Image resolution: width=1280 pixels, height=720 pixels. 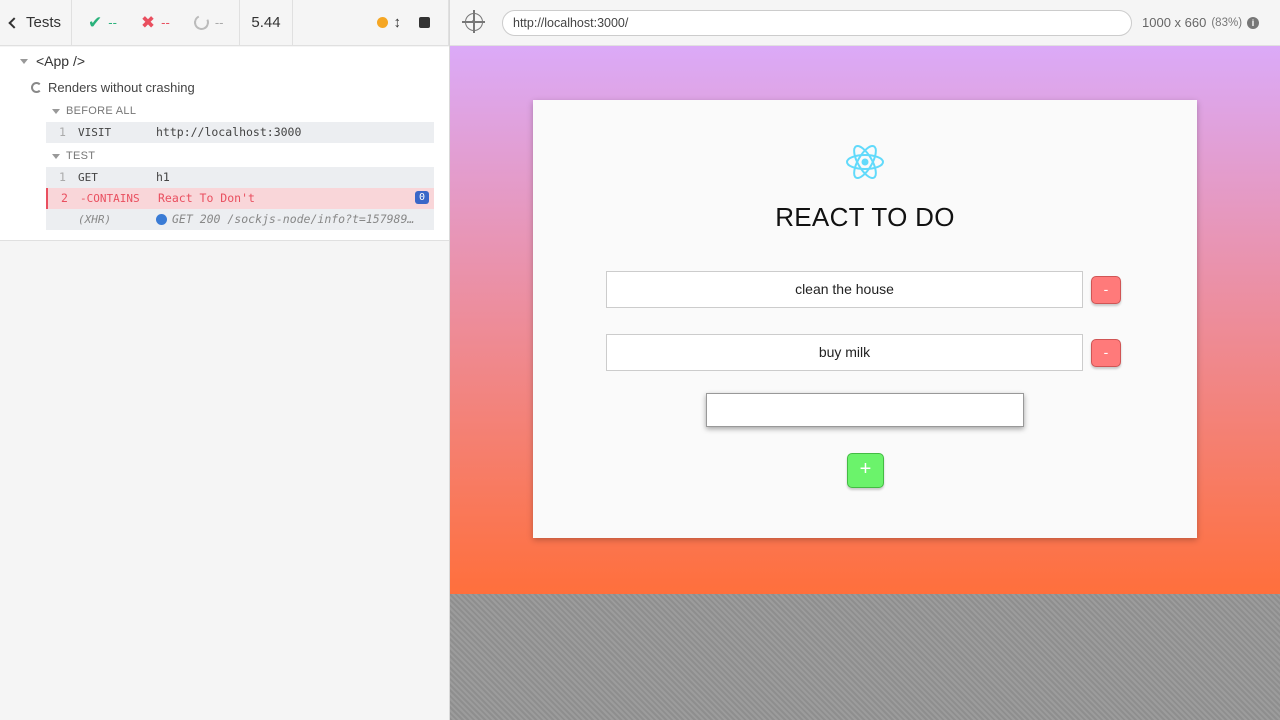 What do you see at coordinates (201, 22) in the screenshot?
I see `pending-icon` at bounding box center [201, 22].